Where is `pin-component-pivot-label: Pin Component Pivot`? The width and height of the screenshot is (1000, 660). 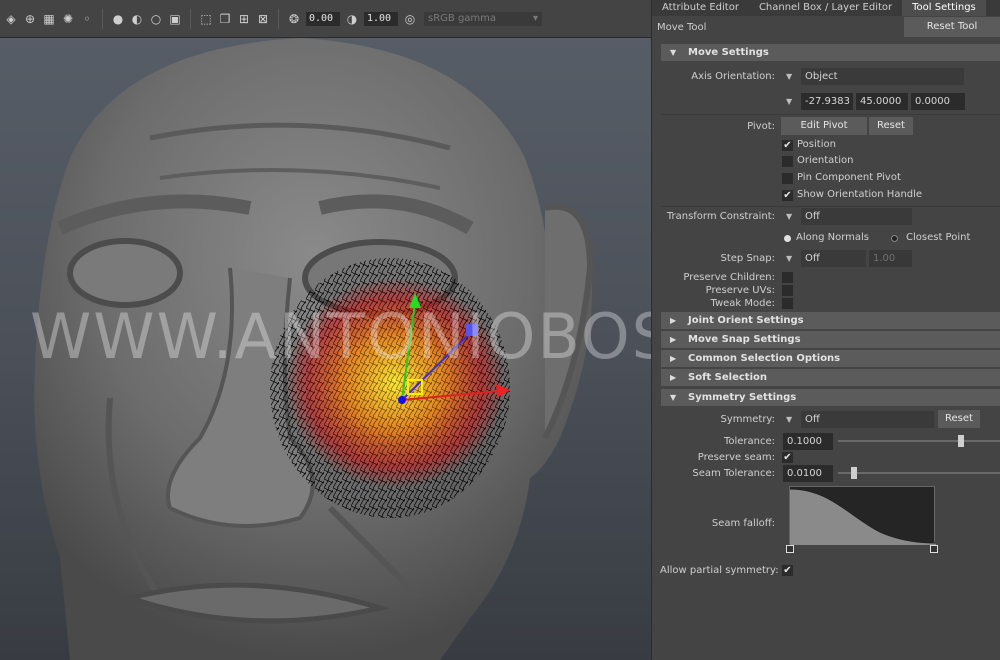 pin-component-pivot-label: Pin Component Pivot is located at coordinates (849, 177).